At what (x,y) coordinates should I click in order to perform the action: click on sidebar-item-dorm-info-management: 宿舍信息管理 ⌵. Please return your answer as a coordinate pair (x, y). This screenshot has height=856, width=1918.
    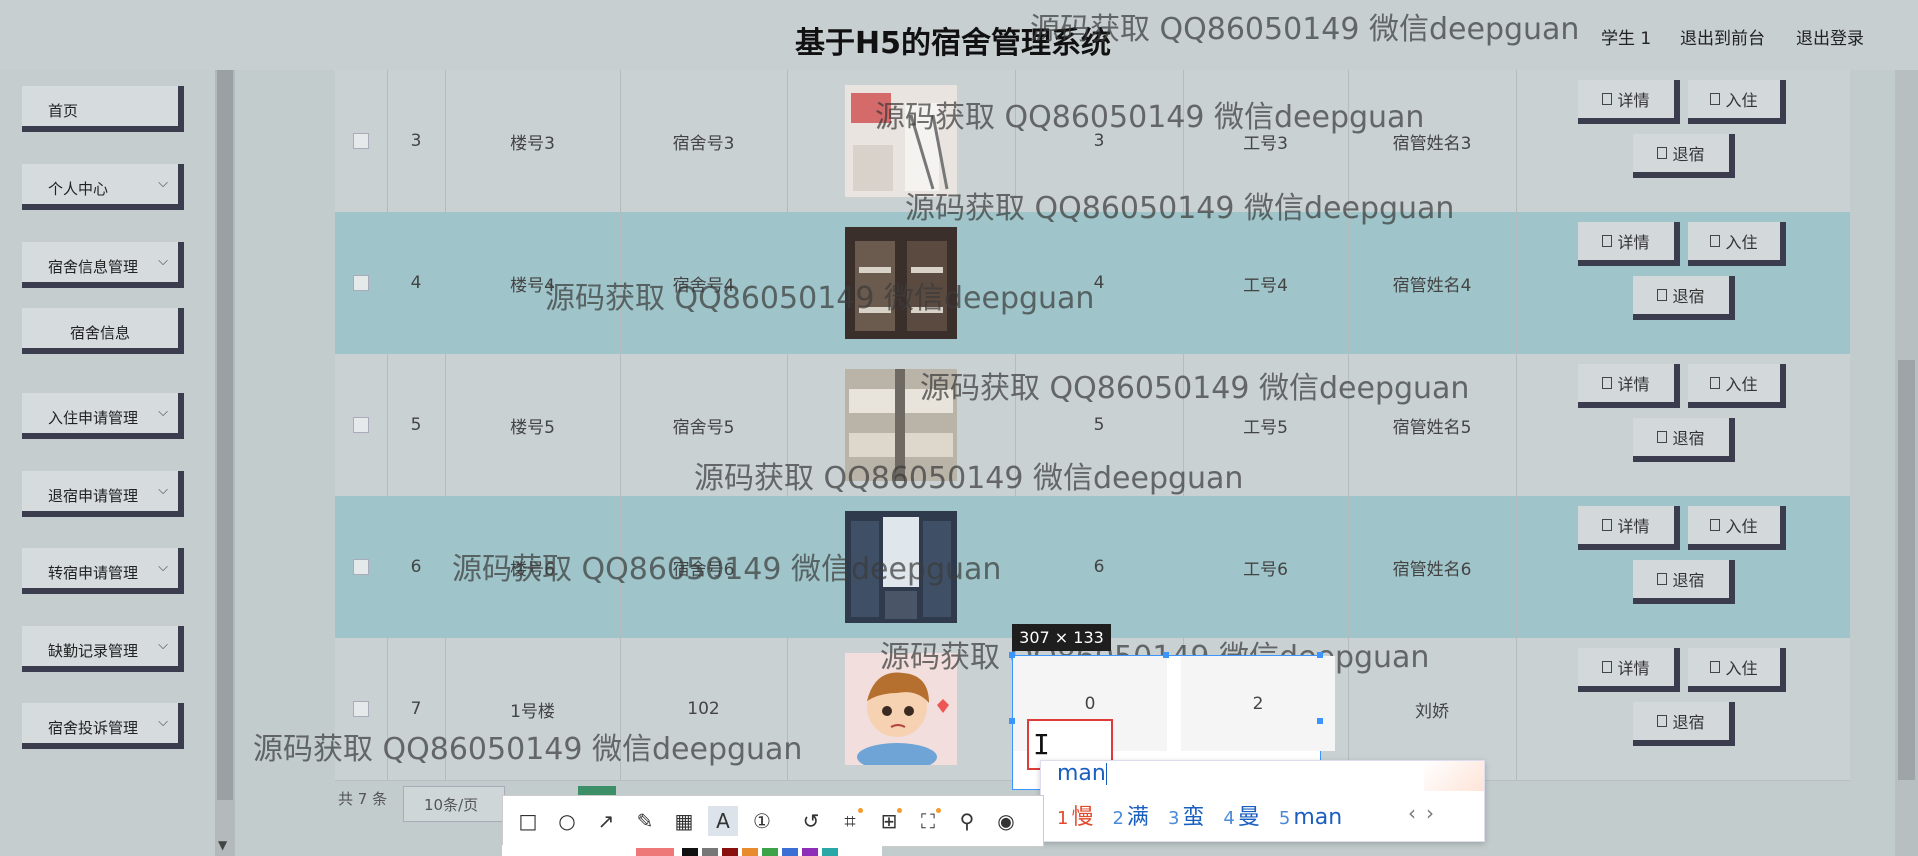
    Looking at the image, I should click on (103, 265).